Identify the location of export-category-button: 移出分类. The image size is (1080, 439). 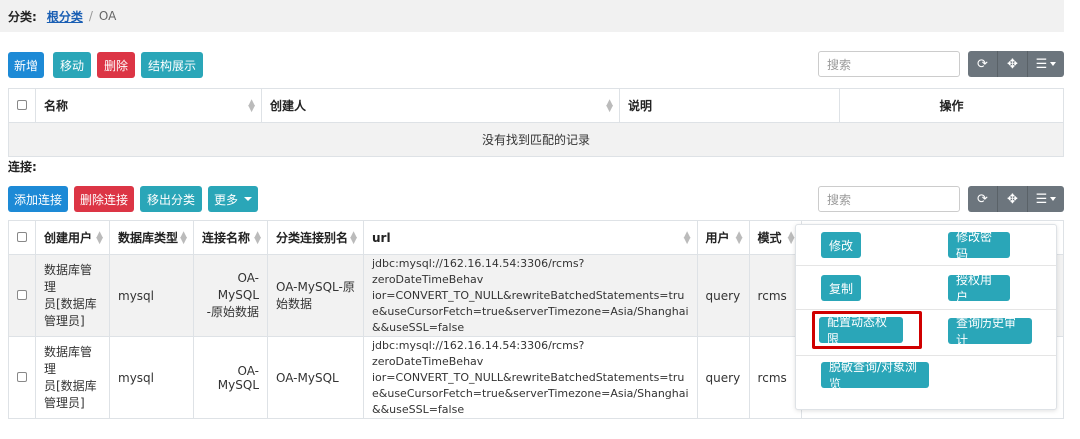
(171, 199).